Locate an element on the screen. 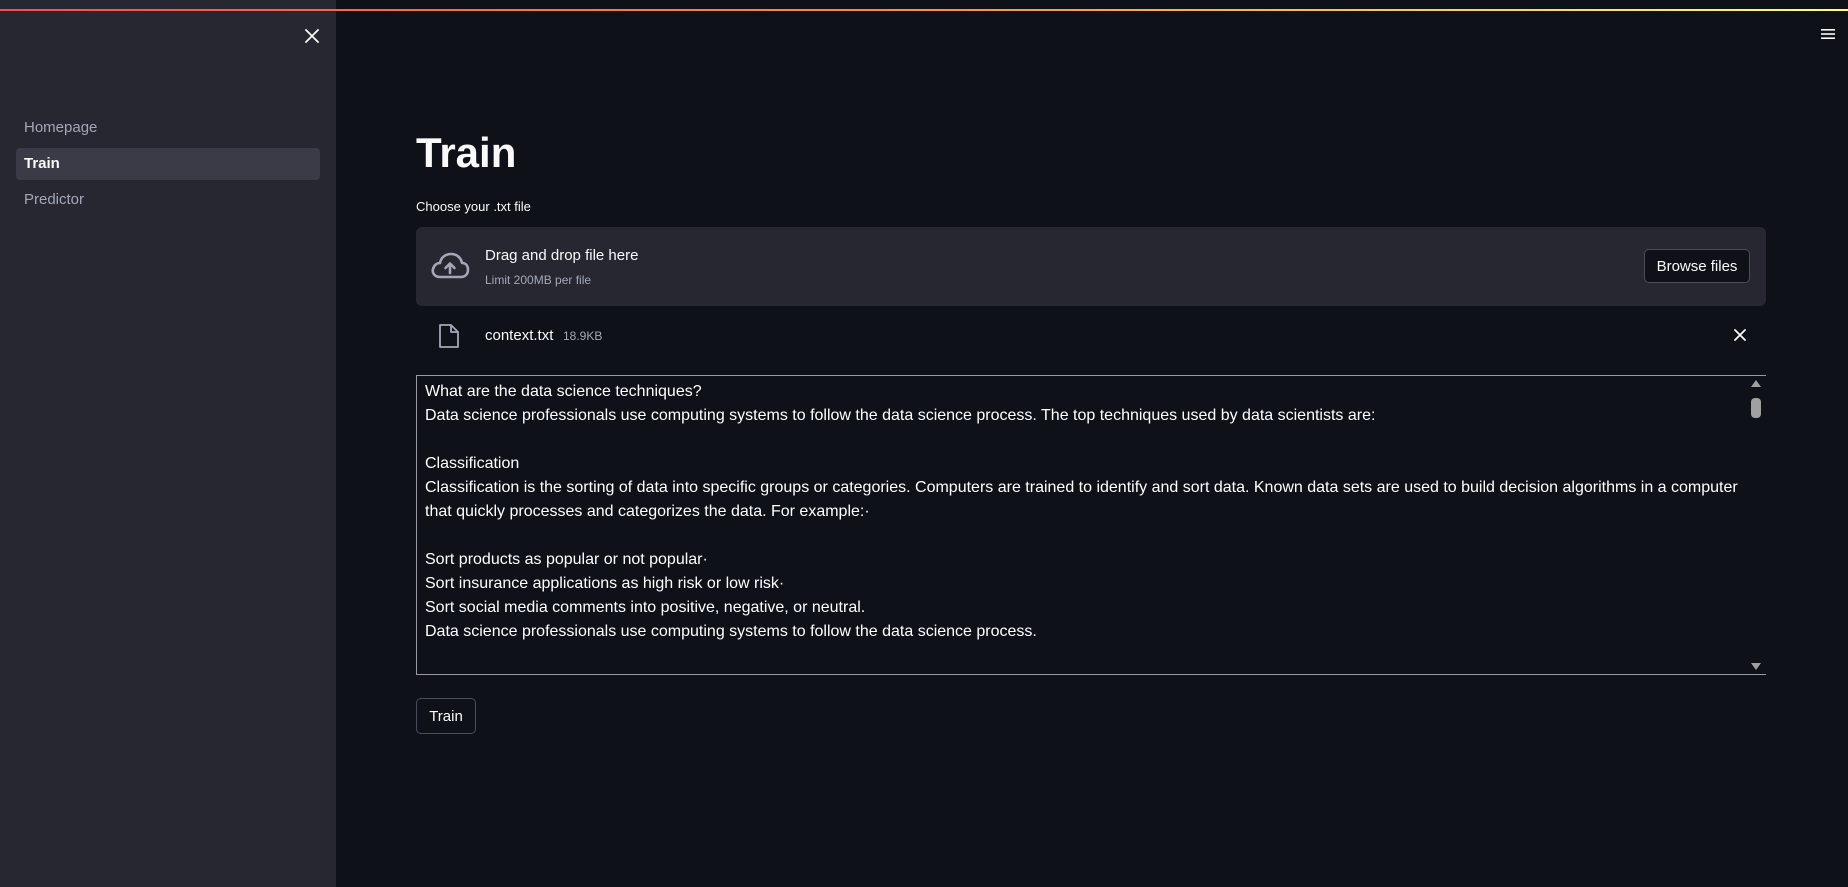 The width and height of the screenshot is (1848, 887). browse-files-button: Browse files is located at coordinates (1697, 266).